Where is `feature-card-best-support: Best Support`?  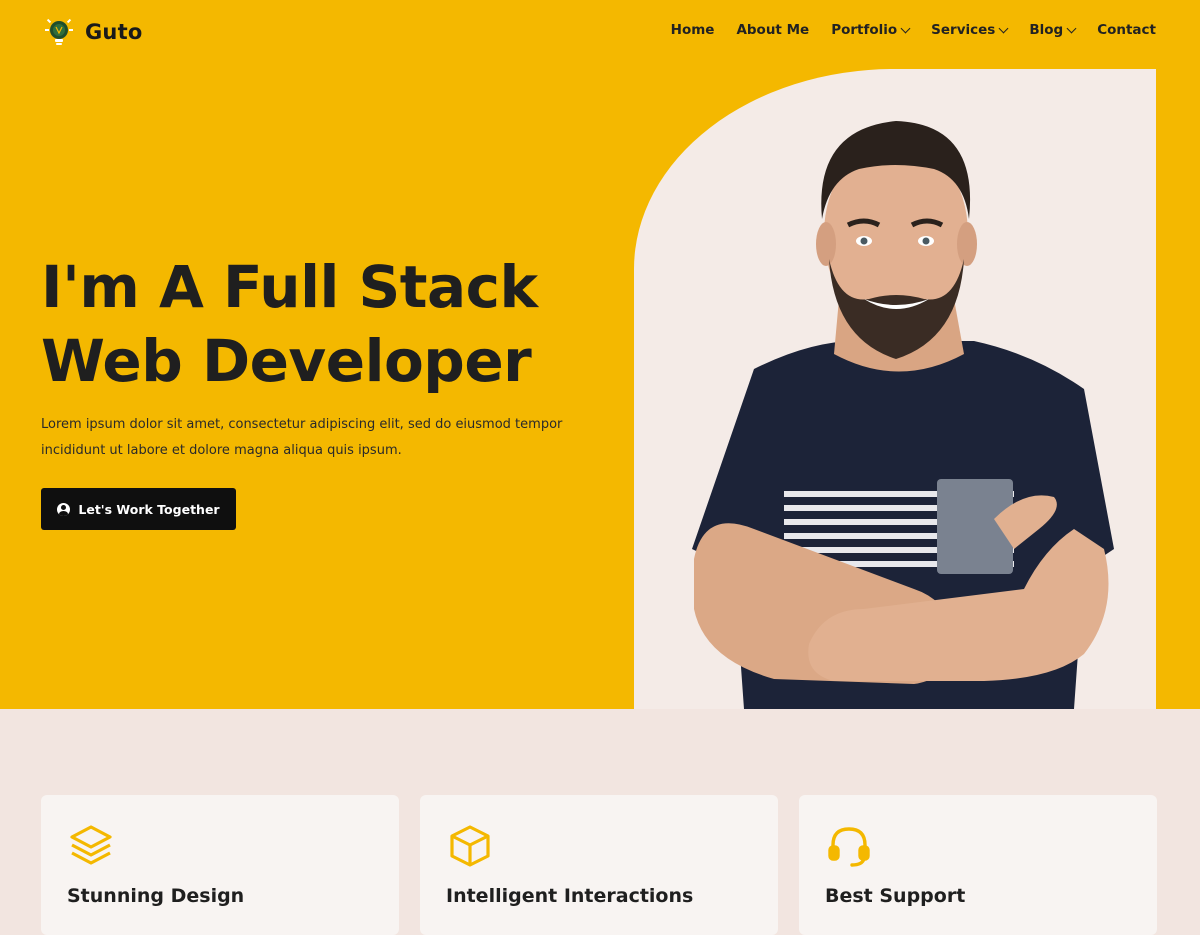 feature-card-best-support: Best Support is located at coordinates (978, 865).